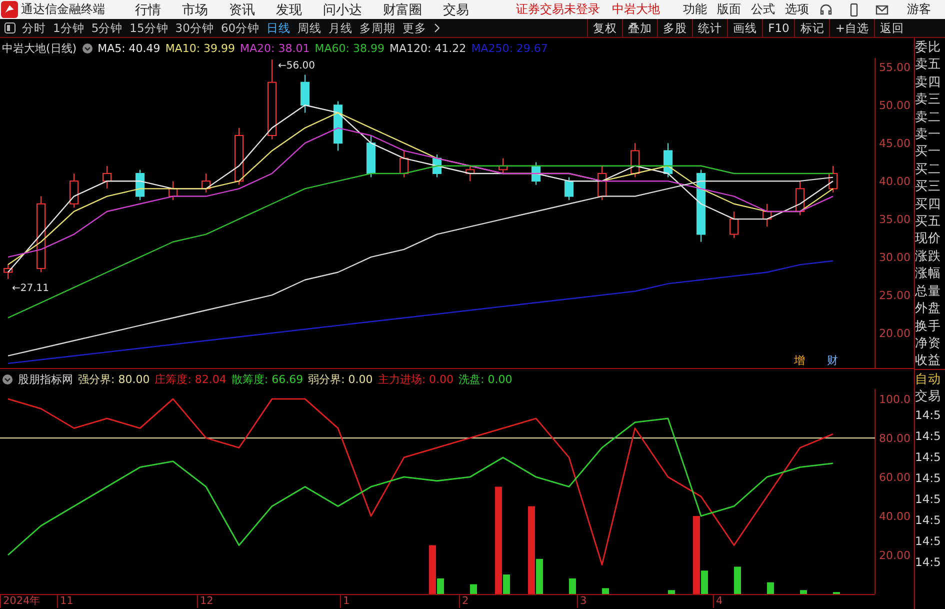 Image resolution: width=945 pixels, height=609 pixels. Describe the element at coordinates (894, 516) in the screenshot. I see `indicator-axis-label: 40.00` at that location.